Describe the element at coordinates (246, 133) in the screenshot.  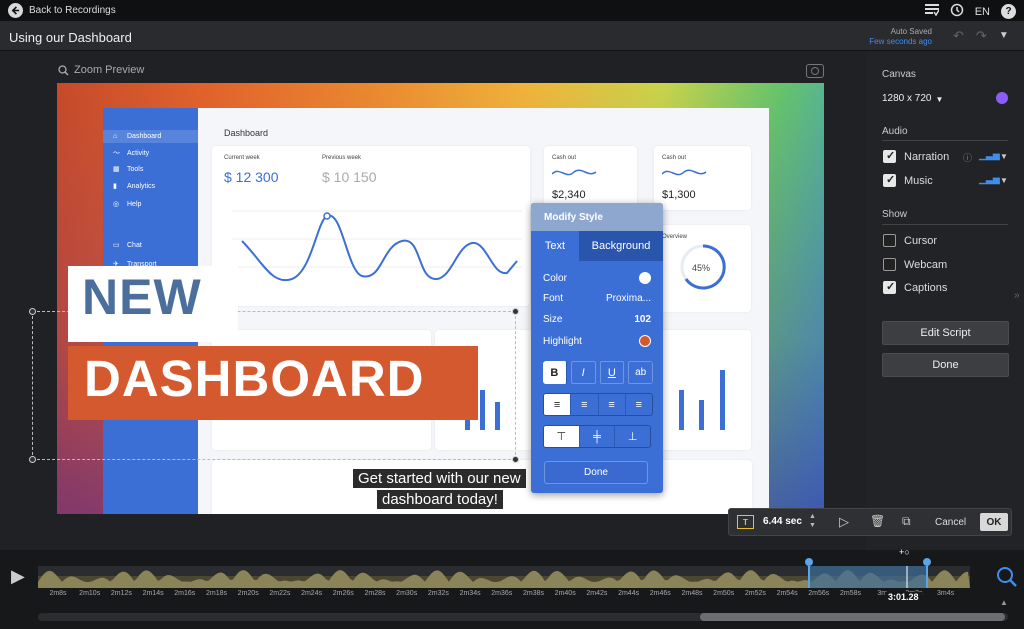
I see `dashboard-title: Dashboard` at that location.